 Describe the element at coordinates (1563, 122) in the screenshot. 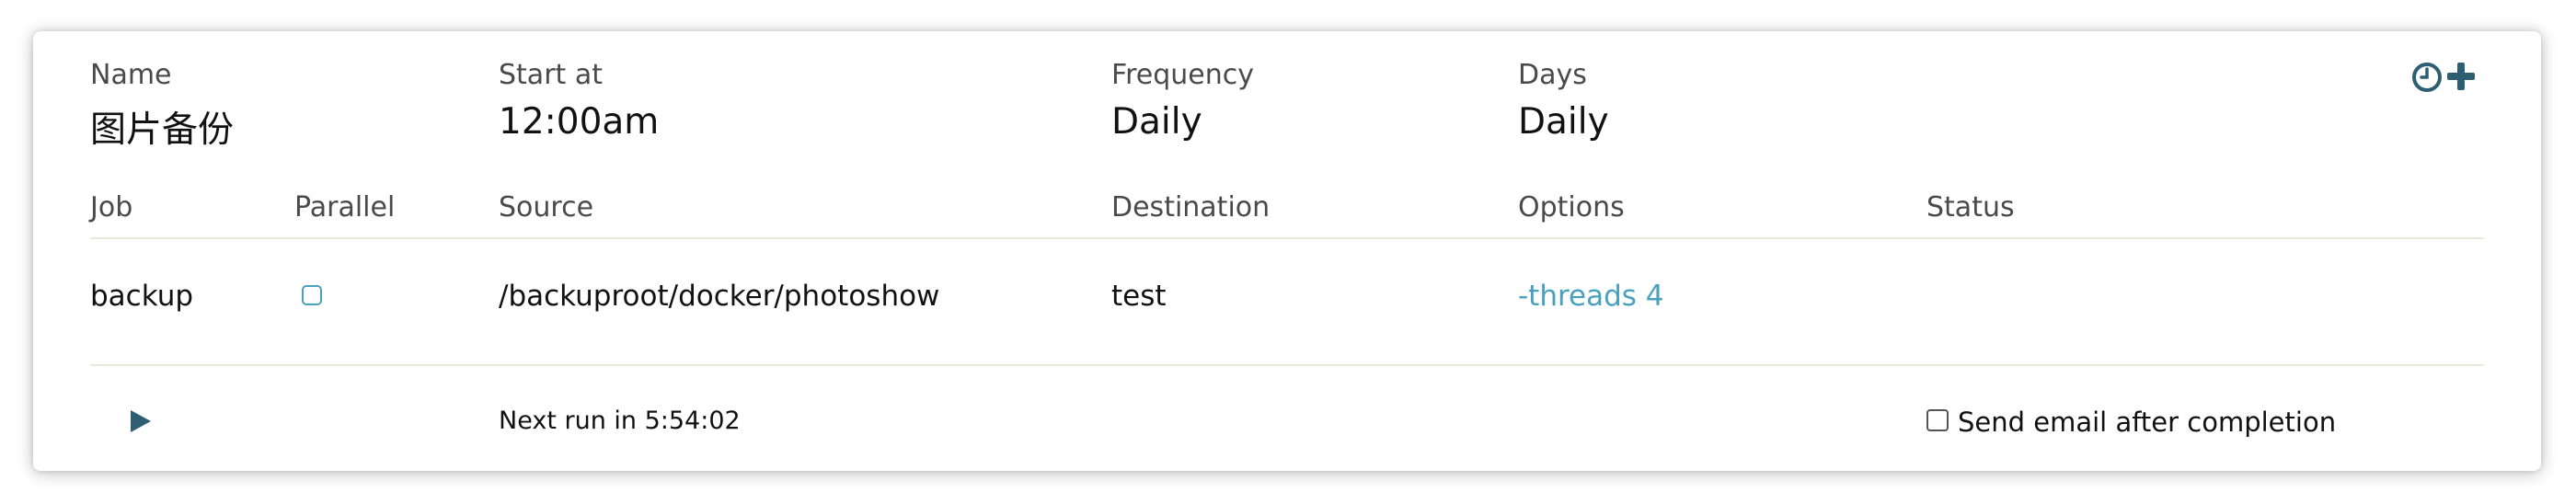

I see `days-value: Daily` at that location.